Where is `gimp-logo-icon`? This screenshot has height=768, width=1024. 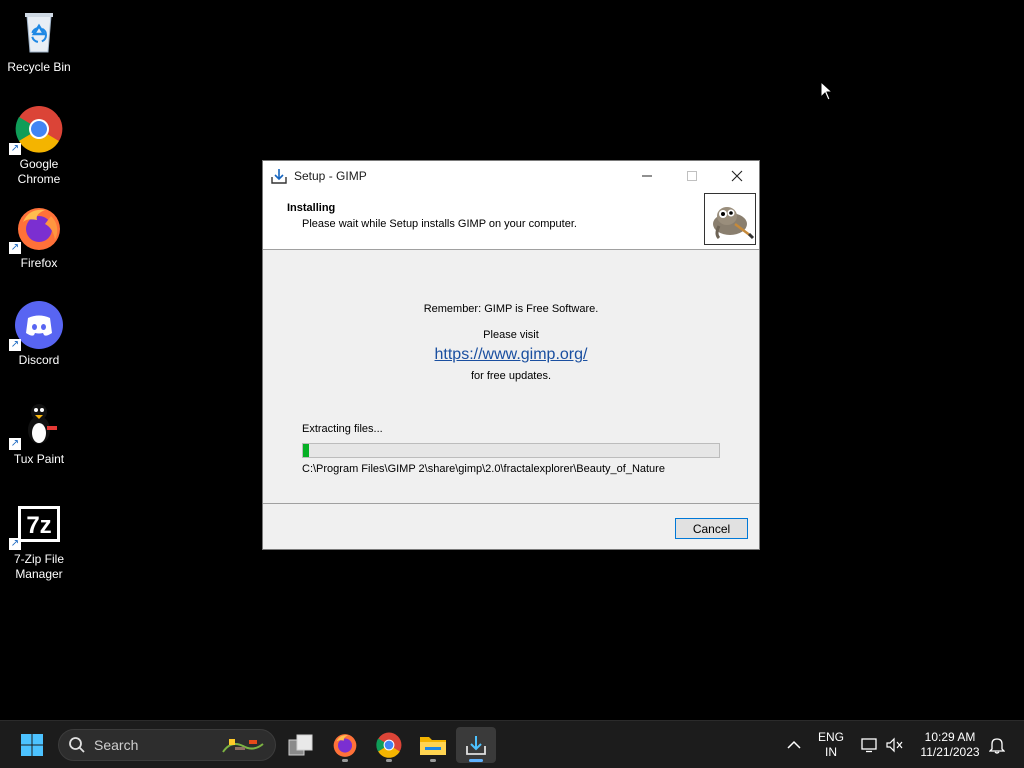 gimp-logo-icon is located at coordinates (730, 219).